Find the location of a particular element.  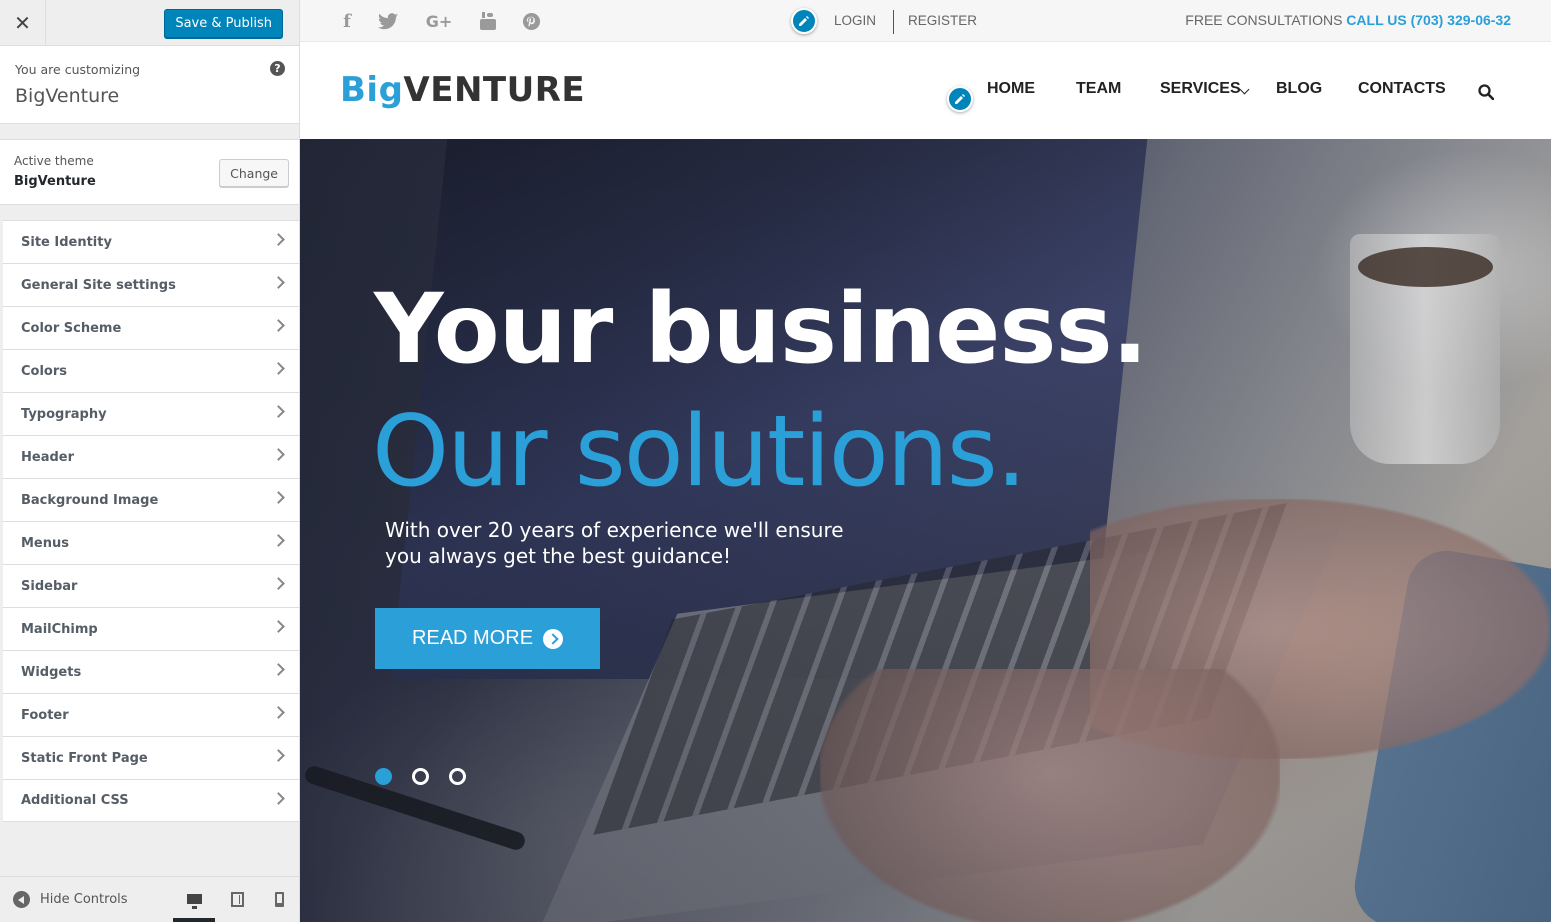

logo-part-big: Big is located at coordinates (372, 90).